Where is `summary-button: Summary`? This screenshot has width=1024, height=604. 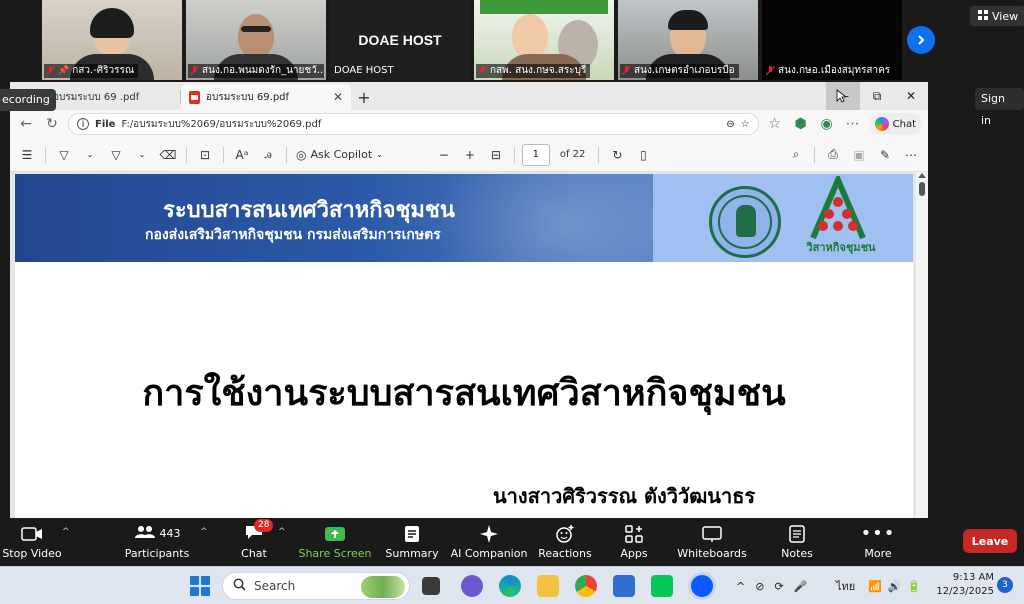 summary-button: Summary is located at coordinates (412, 541).